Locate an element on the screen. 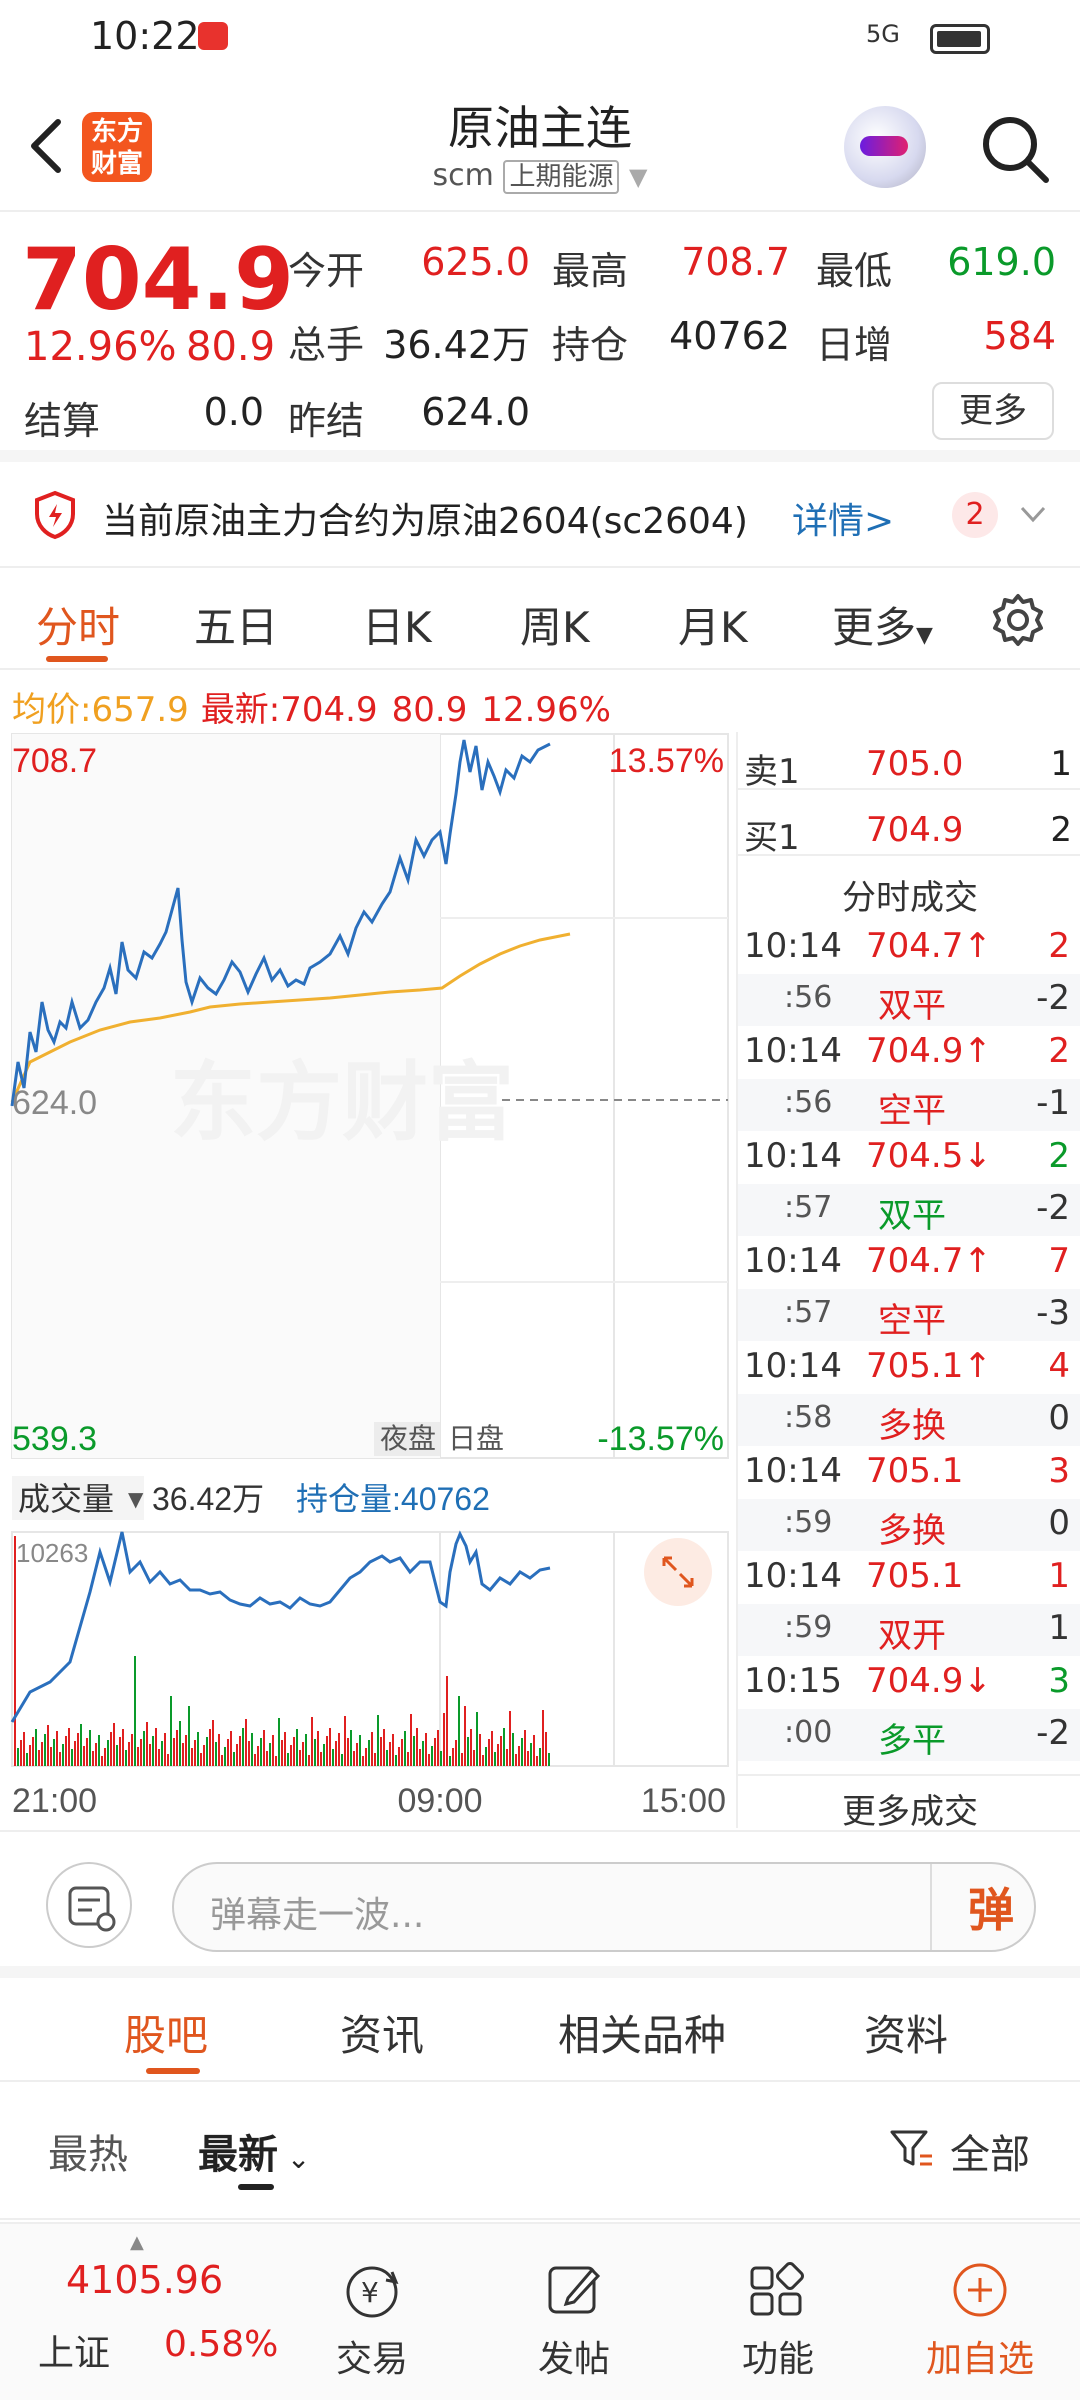 The height and width of the screenshot is (2400, 1080). filter-icon is located at coordinates (911, 2149).